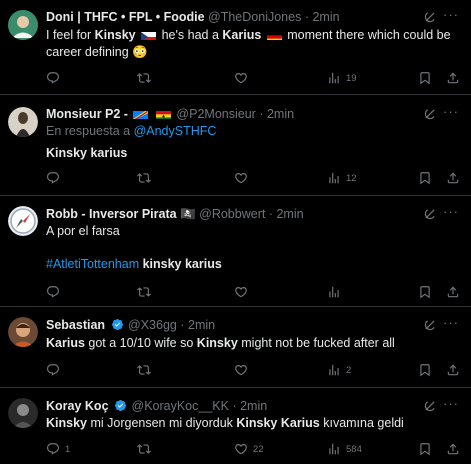 The height and width of the screenshot is (464, 471). I want to click on reply-to-link: @AndySTHFC, so click(175, 131).